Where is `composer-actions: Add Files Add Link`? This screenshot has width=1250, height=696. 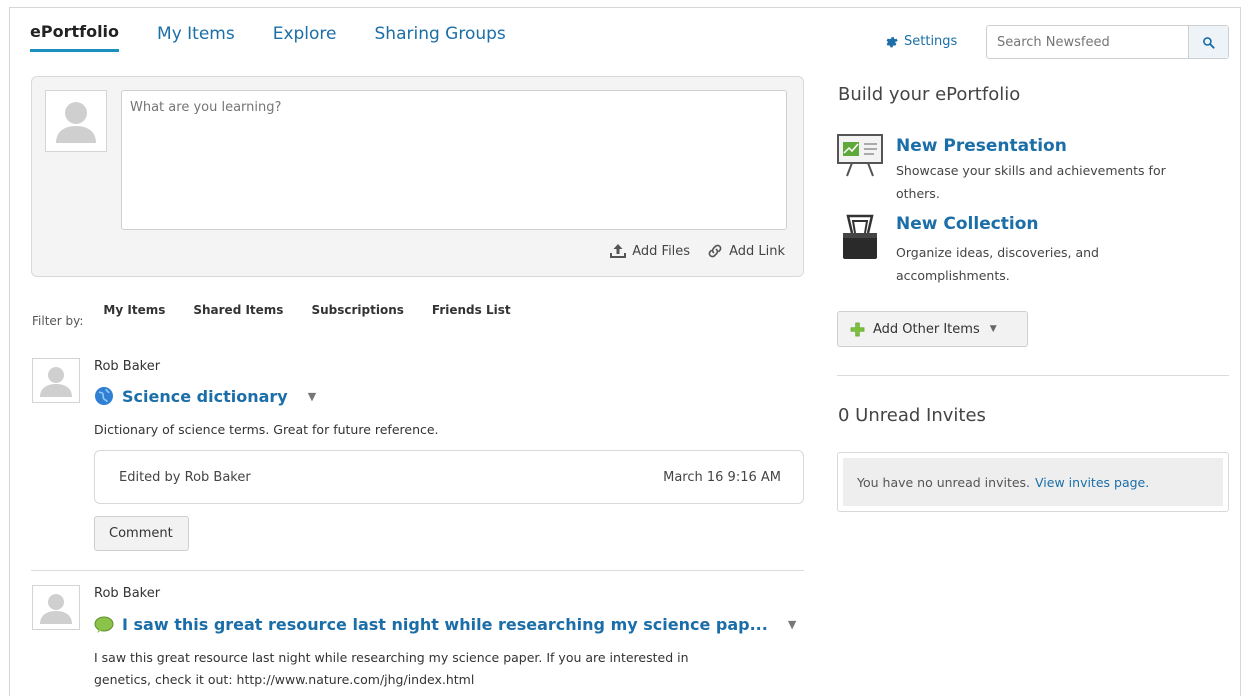 composer-actions: Add Files Add Link is located at coordinates (697, 251).